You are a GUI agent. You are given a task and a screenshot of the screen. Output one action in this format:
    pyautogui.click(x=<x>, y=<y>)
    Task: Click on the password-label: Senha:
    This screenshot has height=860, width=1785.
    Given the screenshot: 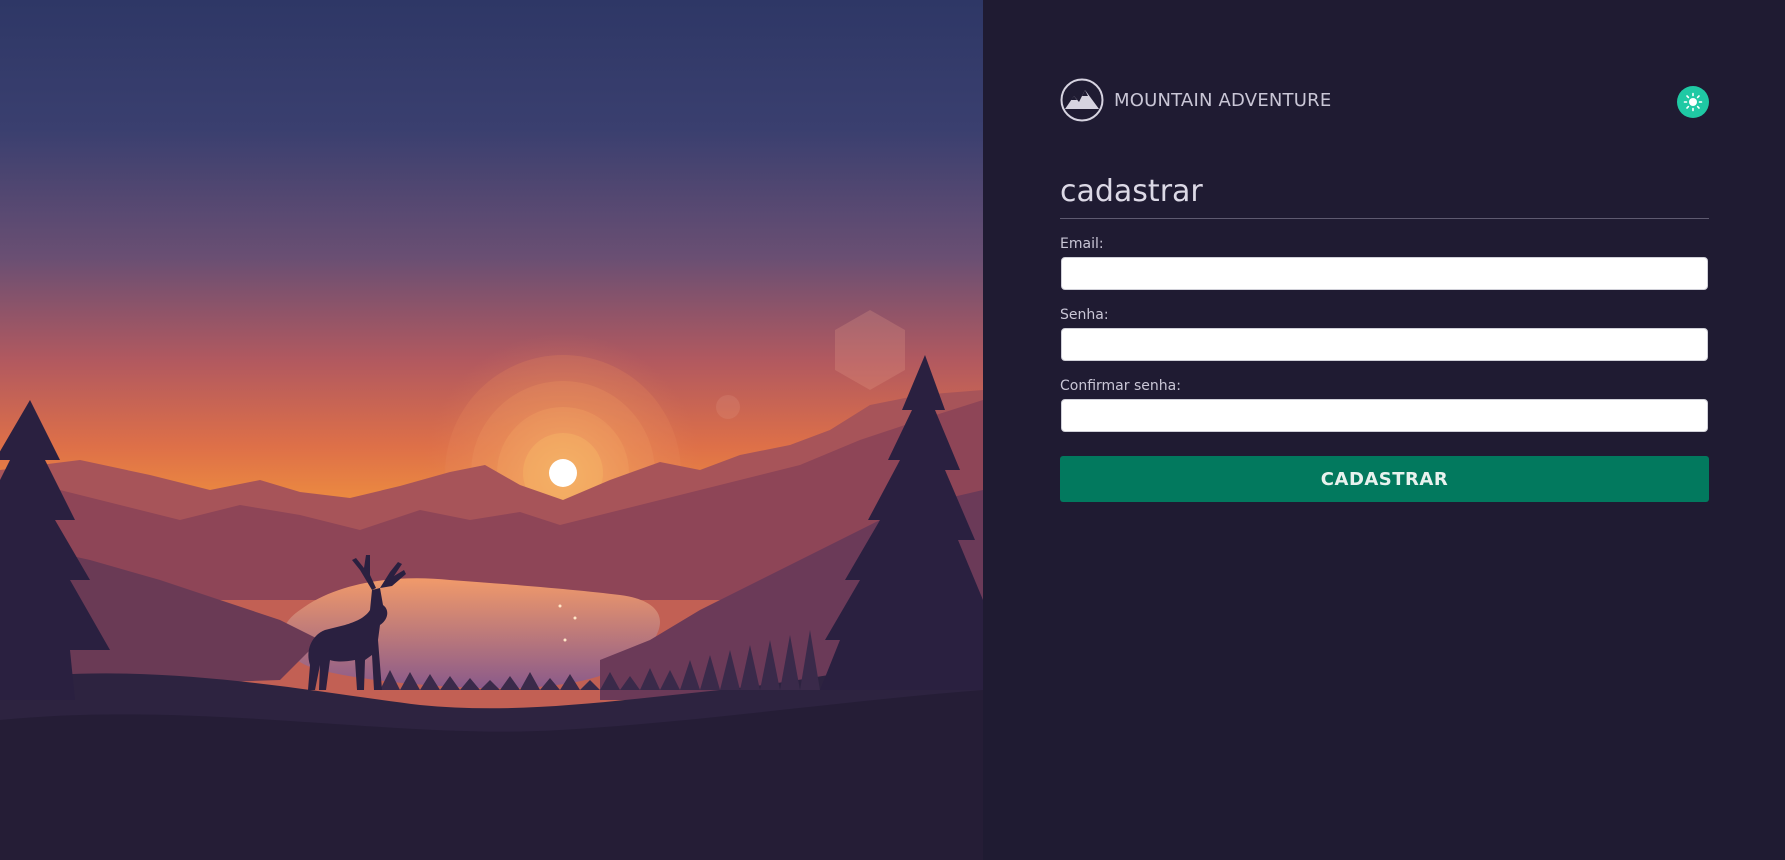 What is the action you would take?
    pyautogui.click(x=1084, y=315)
    